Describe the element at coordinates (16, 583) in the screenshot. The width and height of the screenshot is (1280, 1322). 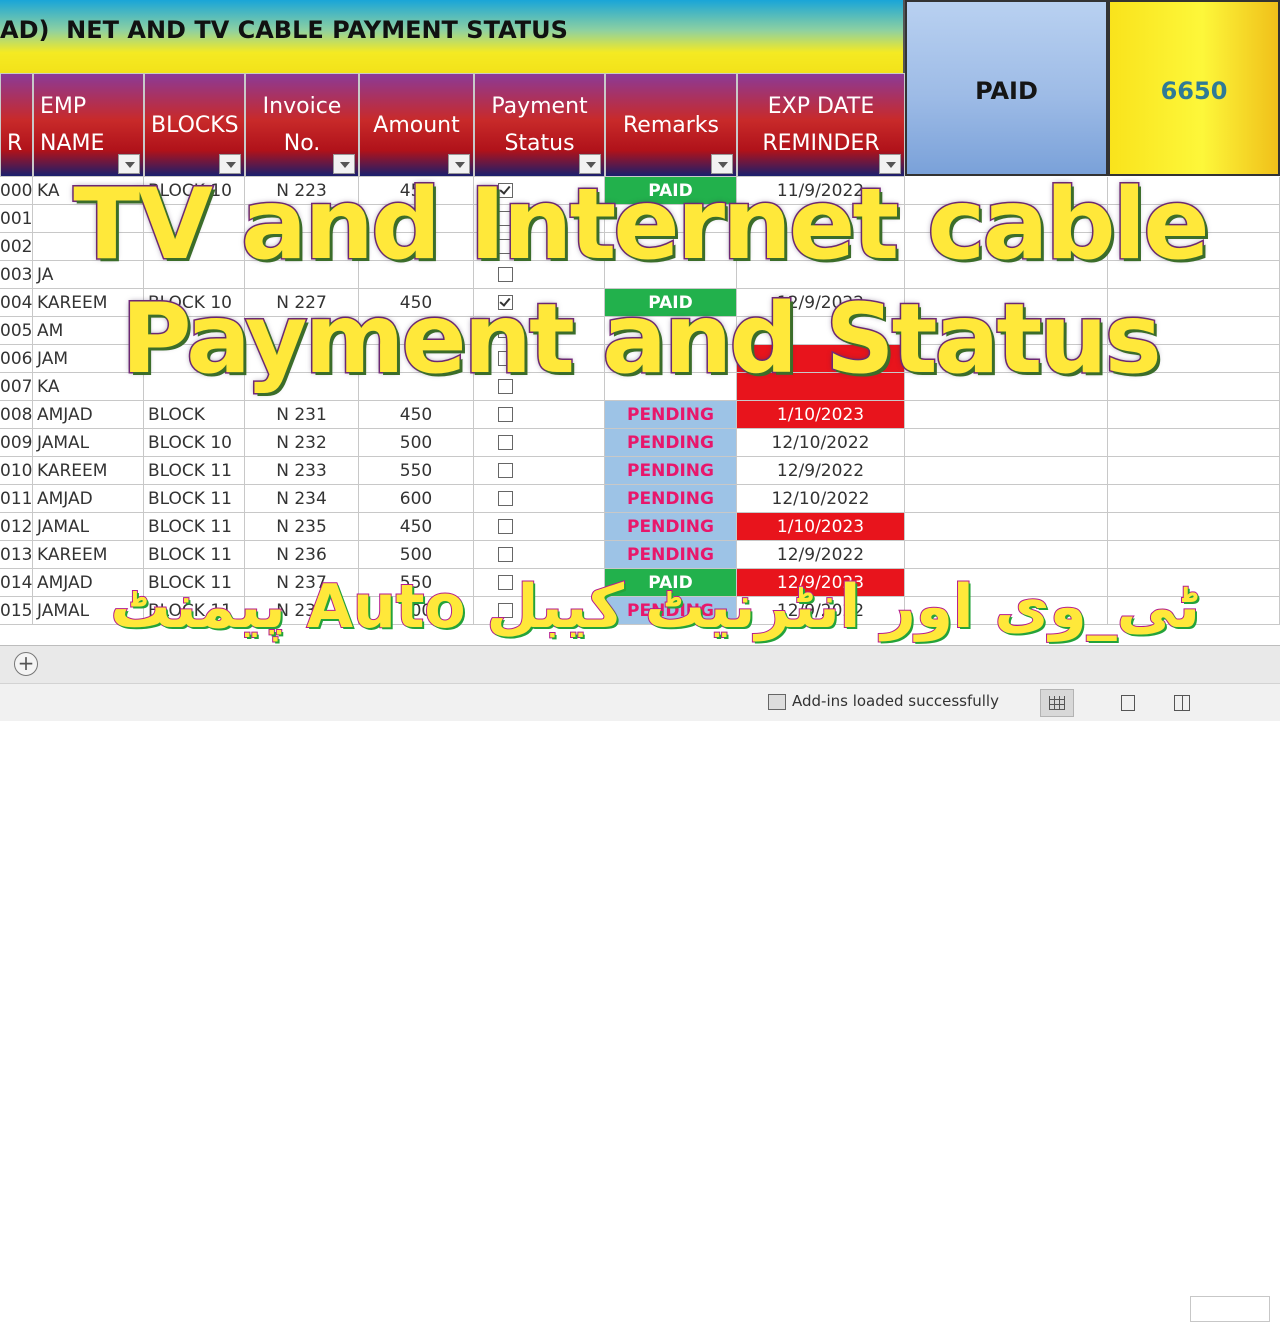
I see `row-id-cell: 014` at that location.